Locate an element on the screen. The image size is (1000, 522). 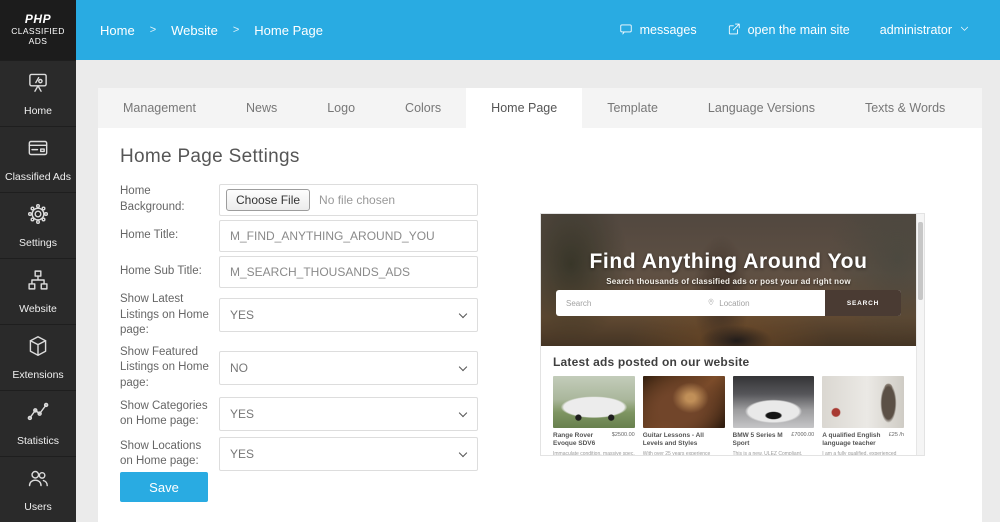
chevron-down-icon is located at coordinates (964, 30).